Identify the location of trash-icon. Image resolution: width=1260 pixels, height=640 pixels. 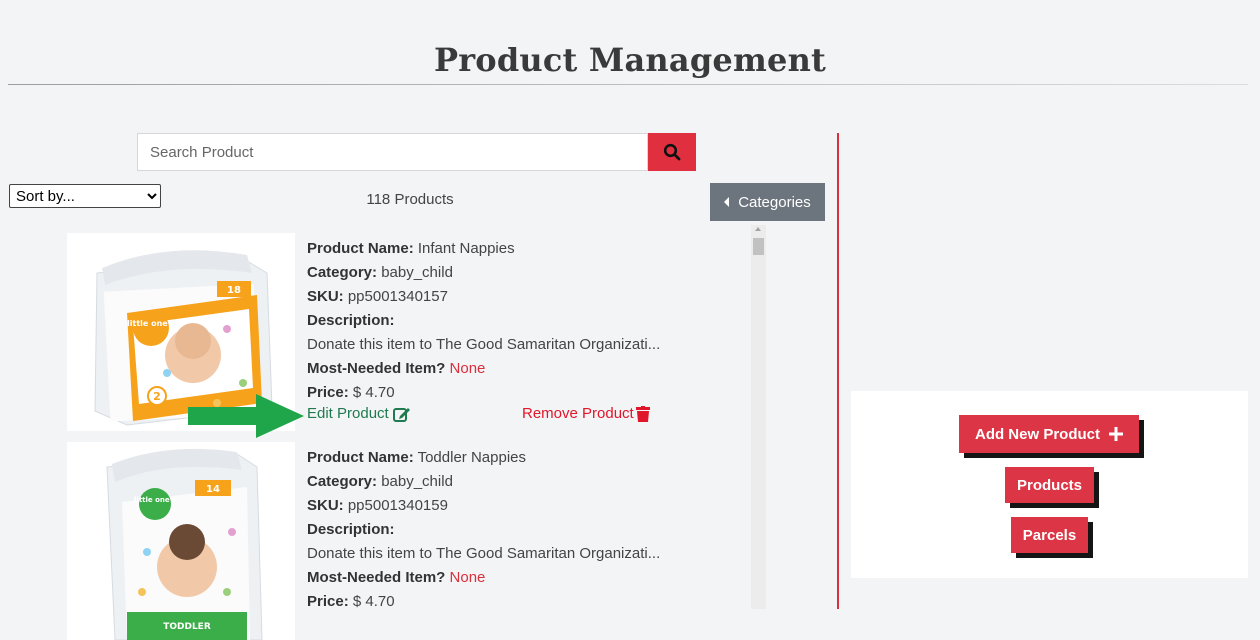
(642, 413).